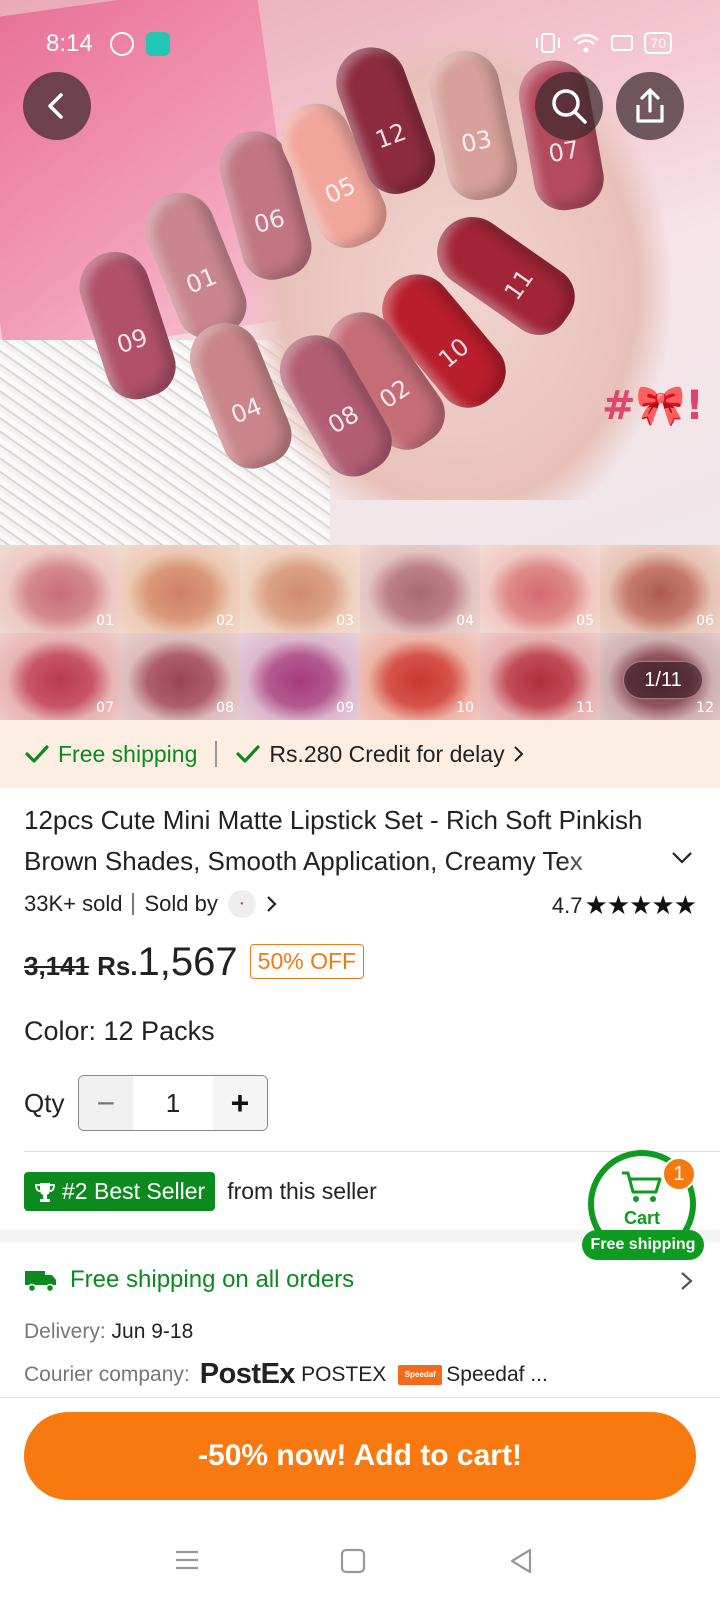  Describe the element at coordinates (109, 1331) in the screenshot. I see `delivery-info: Delivery: Jun 9-18` at that location.